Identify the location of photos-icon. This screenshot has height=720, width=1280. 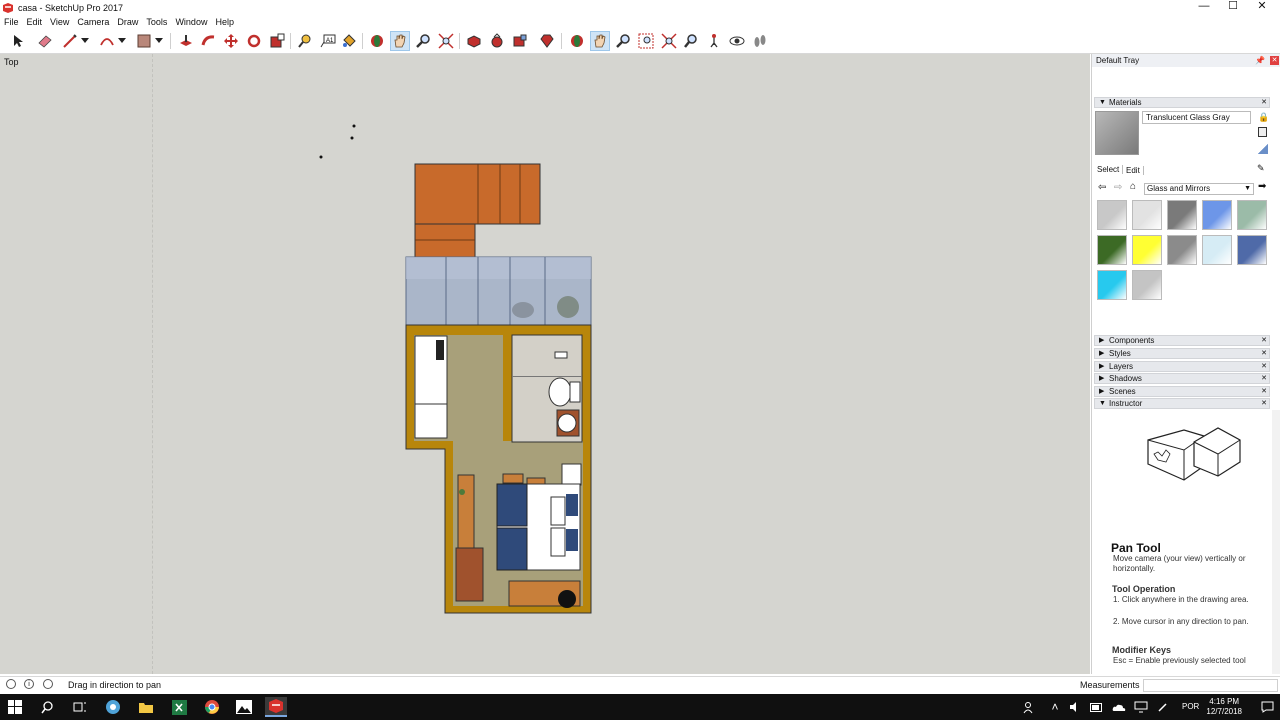
(244, 707).